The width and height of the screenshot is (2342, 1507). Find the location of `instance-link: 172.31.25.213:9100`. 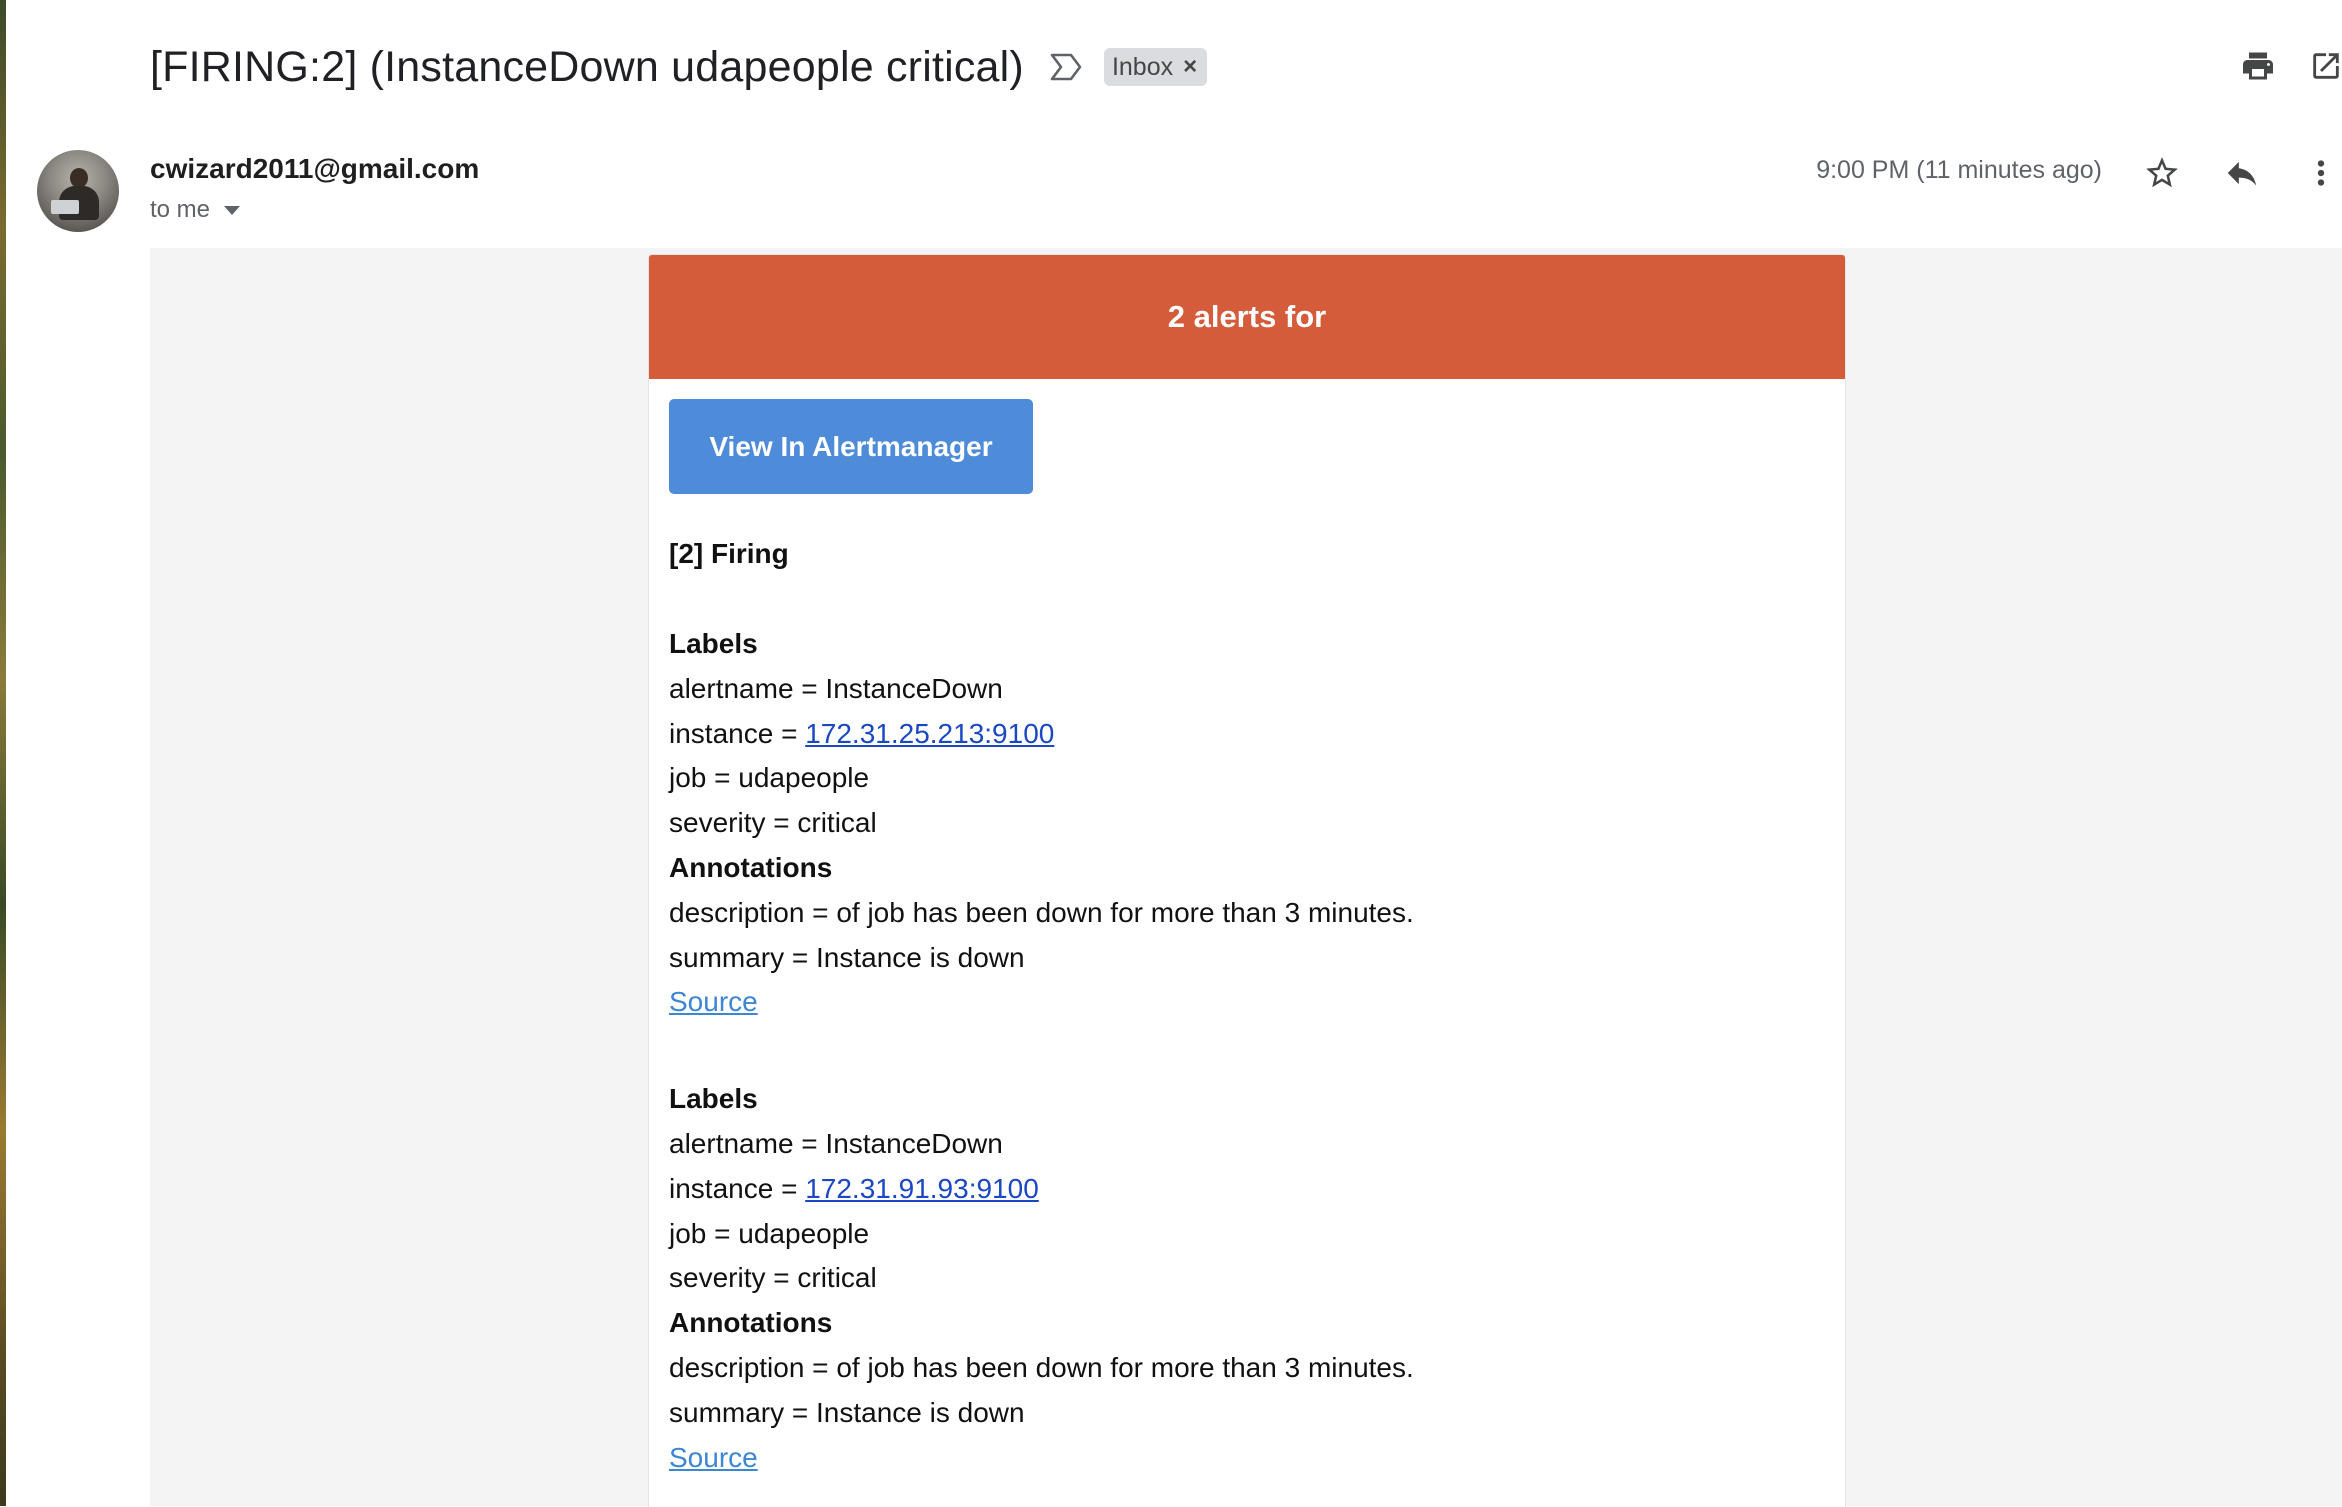

instance-link: 172.31.25.213:9100 is located at coordinates (929, 733).